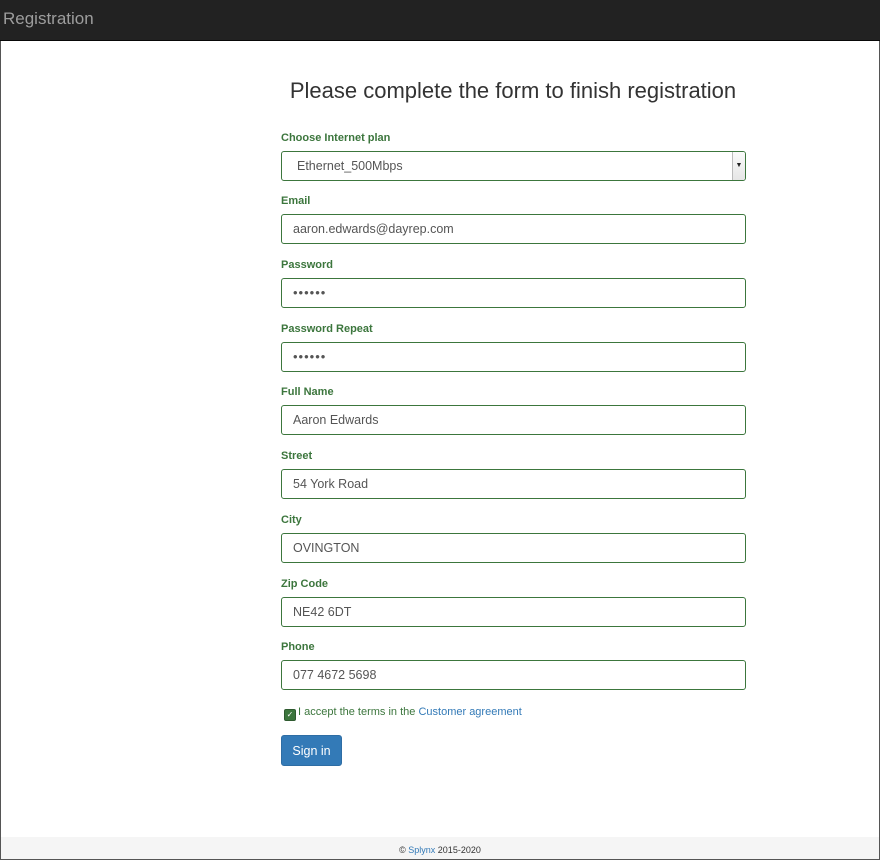 The width and height of the screenshot is (880, 863). Describe the element at coordinates (513, 357) in the screenshot. I see `password-repeat-field: ••••••` at that location.